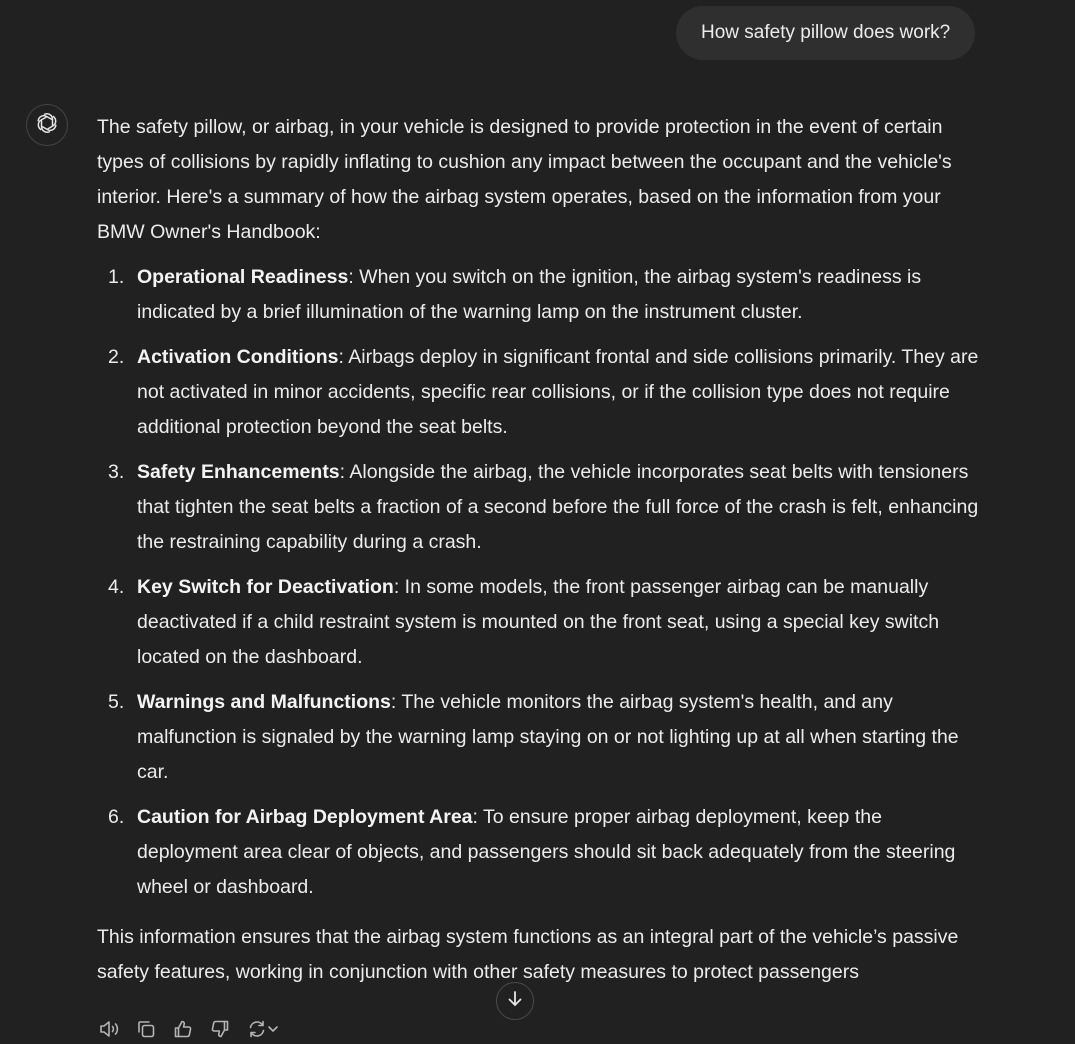 The image size is (1075, 1044). Describe the element at coordinates (220, 1029) in the screenshot. I see `thumbs-down-icon` at that location.